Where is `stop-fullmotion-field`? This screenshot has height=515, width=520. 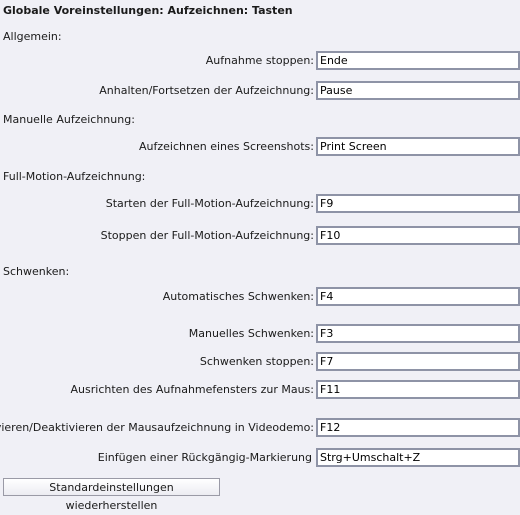
stop-fullmotion-field is located at coordinates (418, 235).